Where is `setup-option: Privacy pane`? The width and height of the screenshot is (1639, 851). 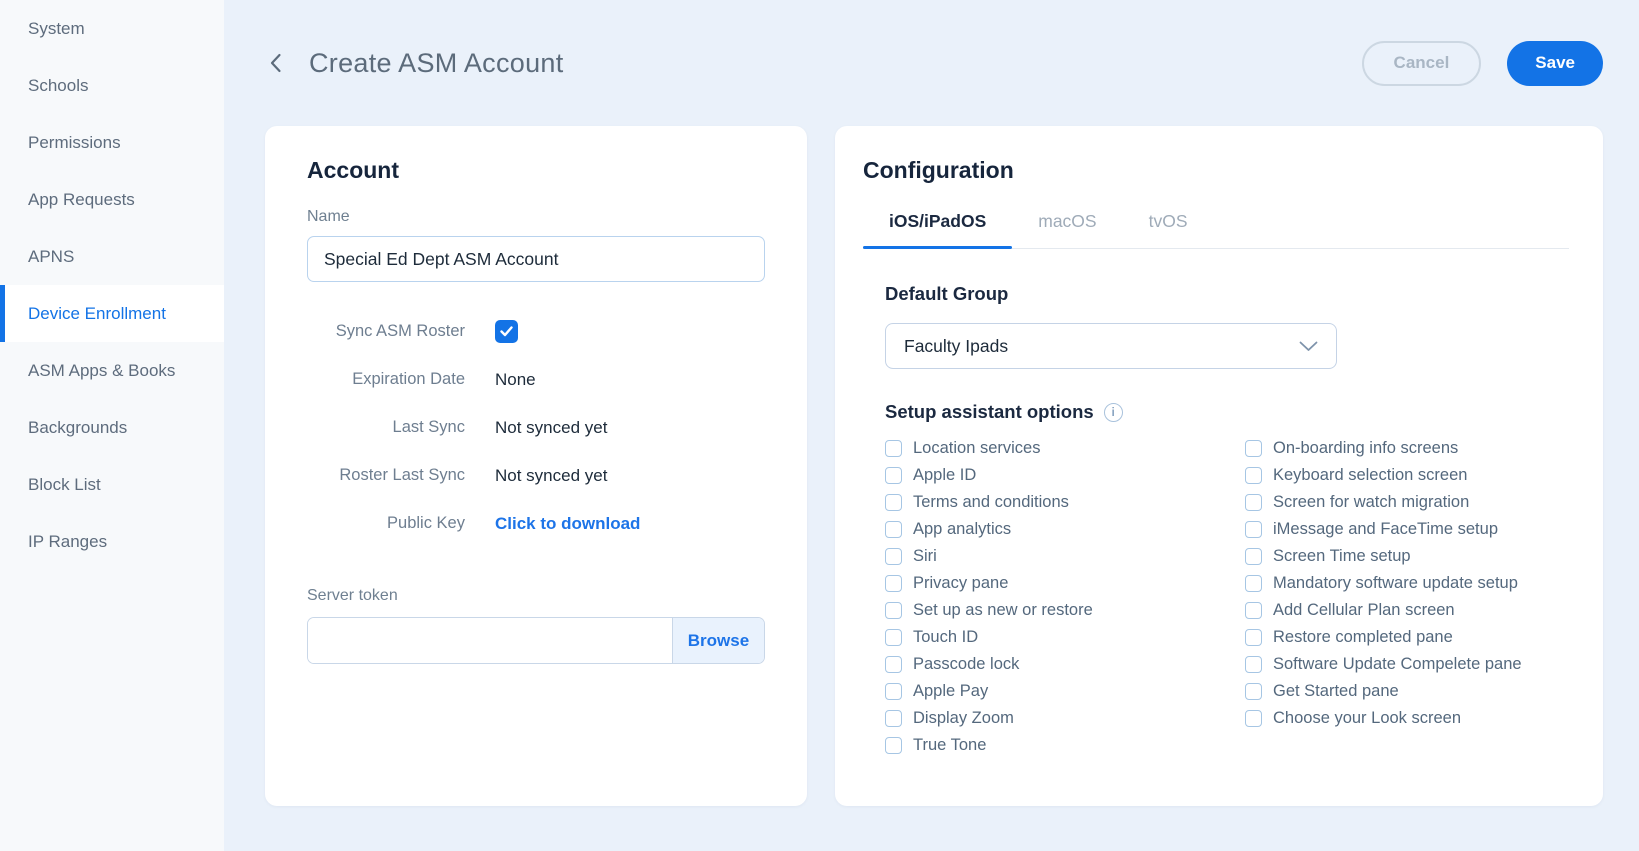
setup-option: Privacy pane is located at coordinates (1065, 583).